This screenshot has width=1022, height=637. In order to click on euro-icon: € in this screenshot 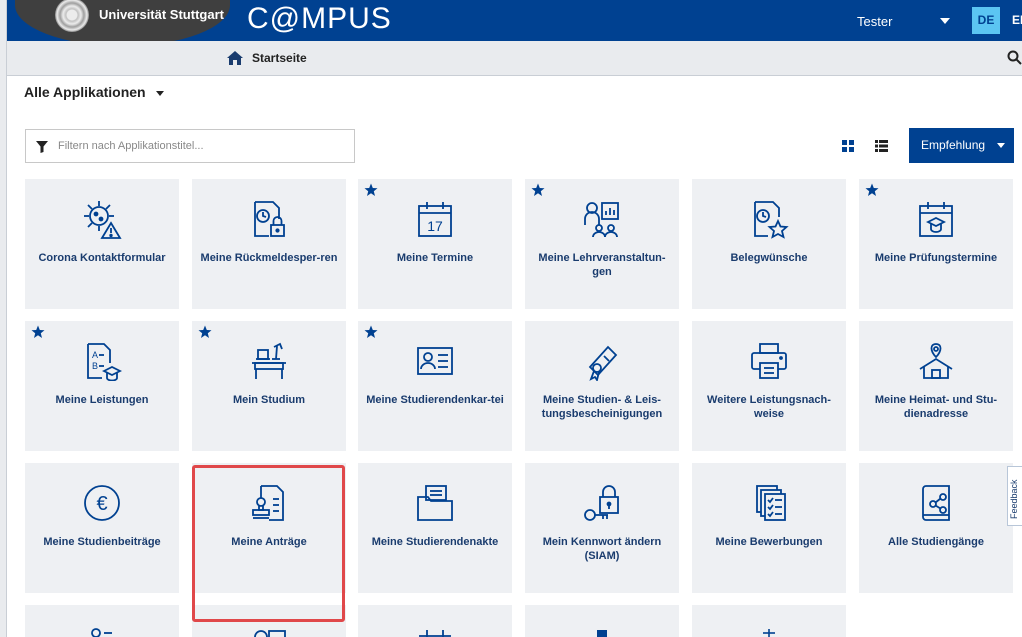, I will do `click(102, 503)`.